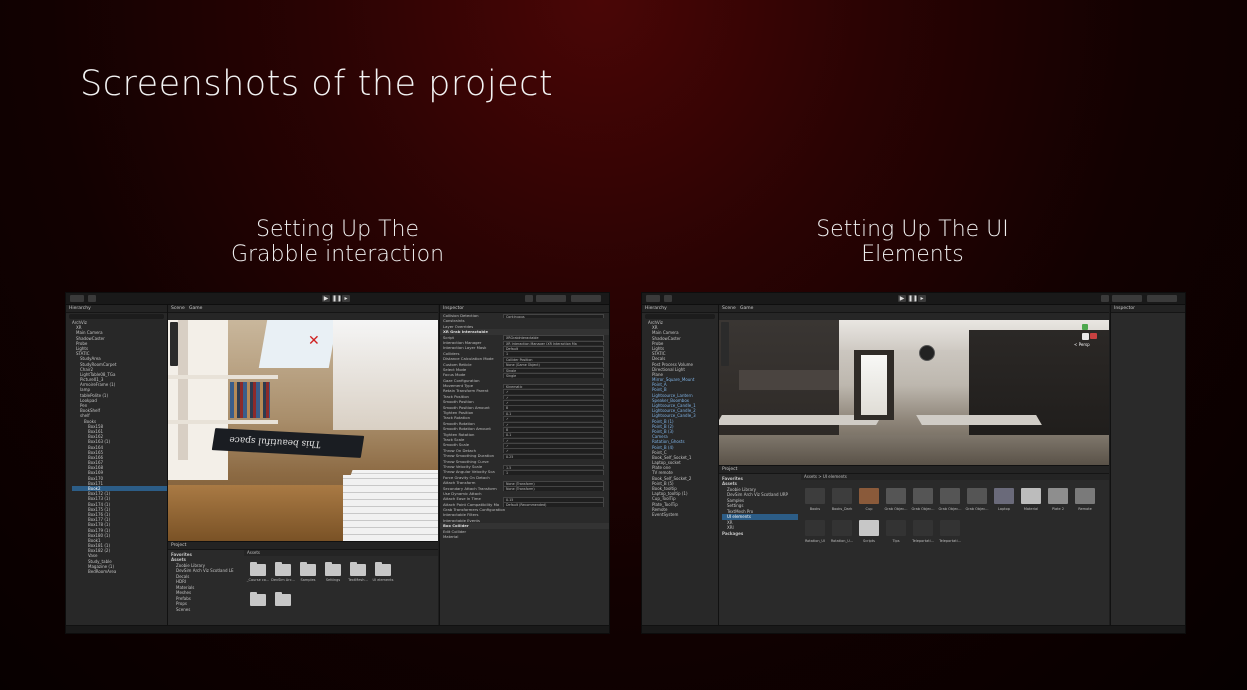 Image resolution: width=1247 pixels, height=690 pixels. I want to click on gizmo-center, so click(1085, 336).